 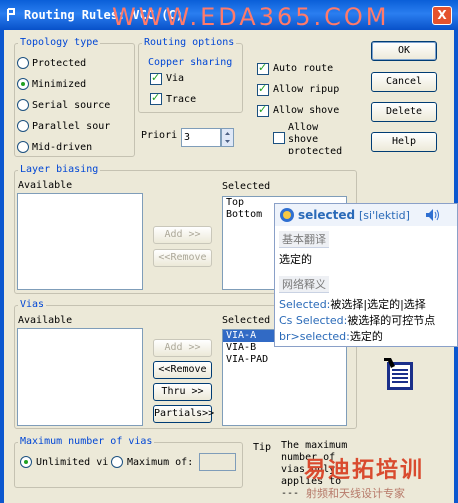 What do you see at coordinates (303, 127) in the screenshot?
I see `allow-shove-protected-line-1: Allow` at bounding box center [303, 127].